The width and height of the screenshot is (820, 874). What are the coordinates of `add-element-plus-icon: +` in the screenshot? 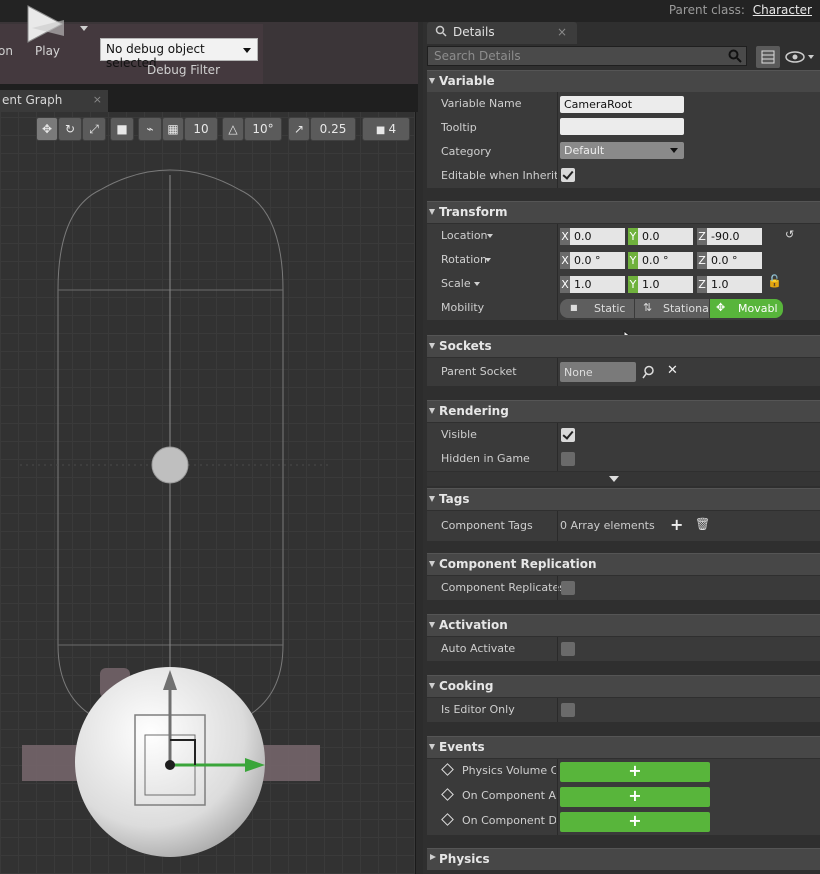 It's located at (676, 524).